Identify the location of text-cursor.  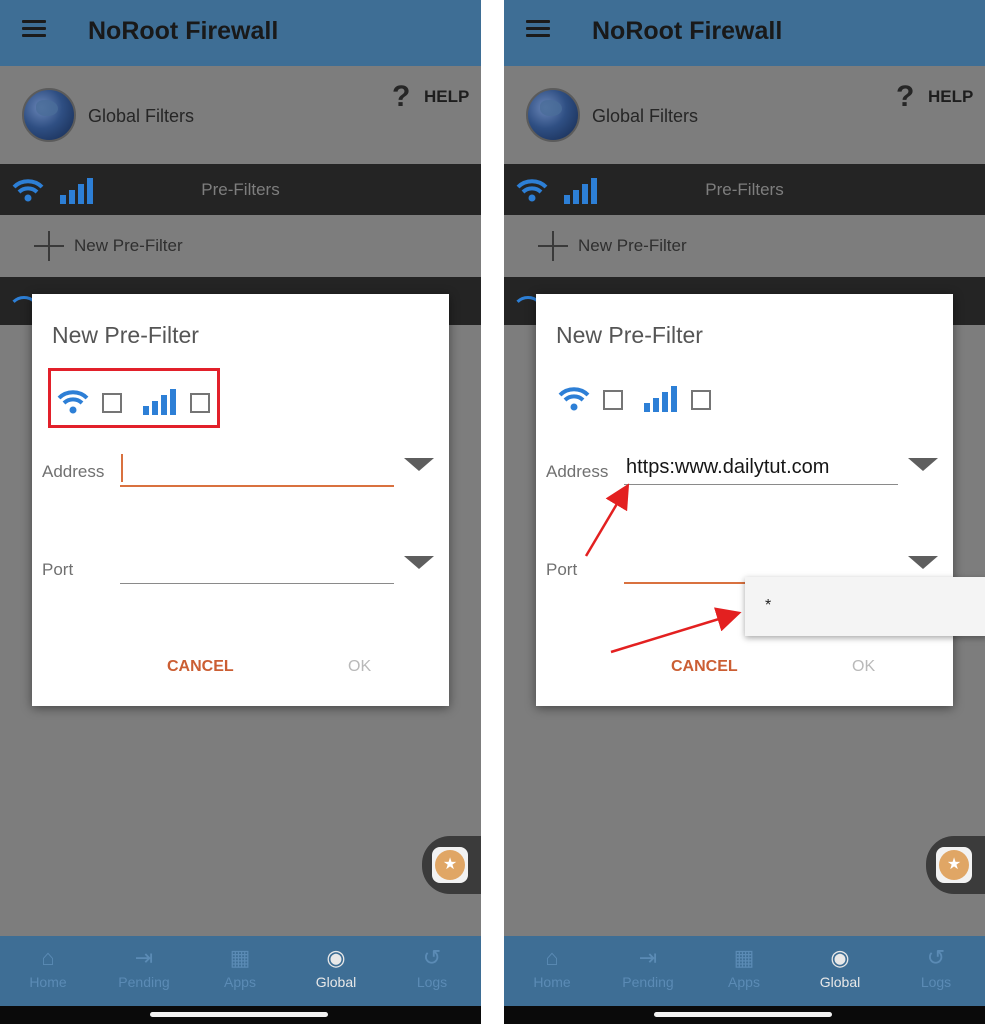
(122, 468).